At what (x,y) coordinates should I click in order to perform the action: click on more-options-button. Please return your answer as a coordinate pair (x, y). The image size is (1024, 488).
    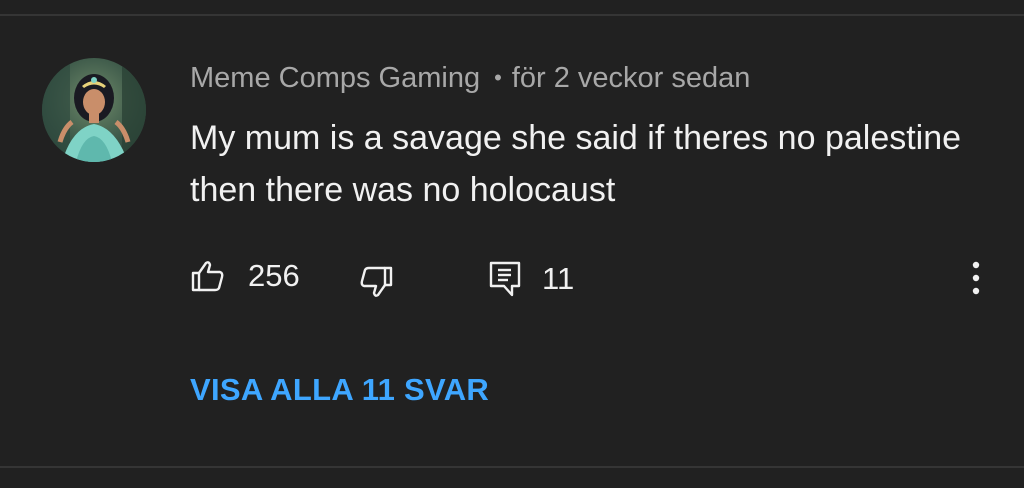
    Looking at the image, I should click on (976, 278).